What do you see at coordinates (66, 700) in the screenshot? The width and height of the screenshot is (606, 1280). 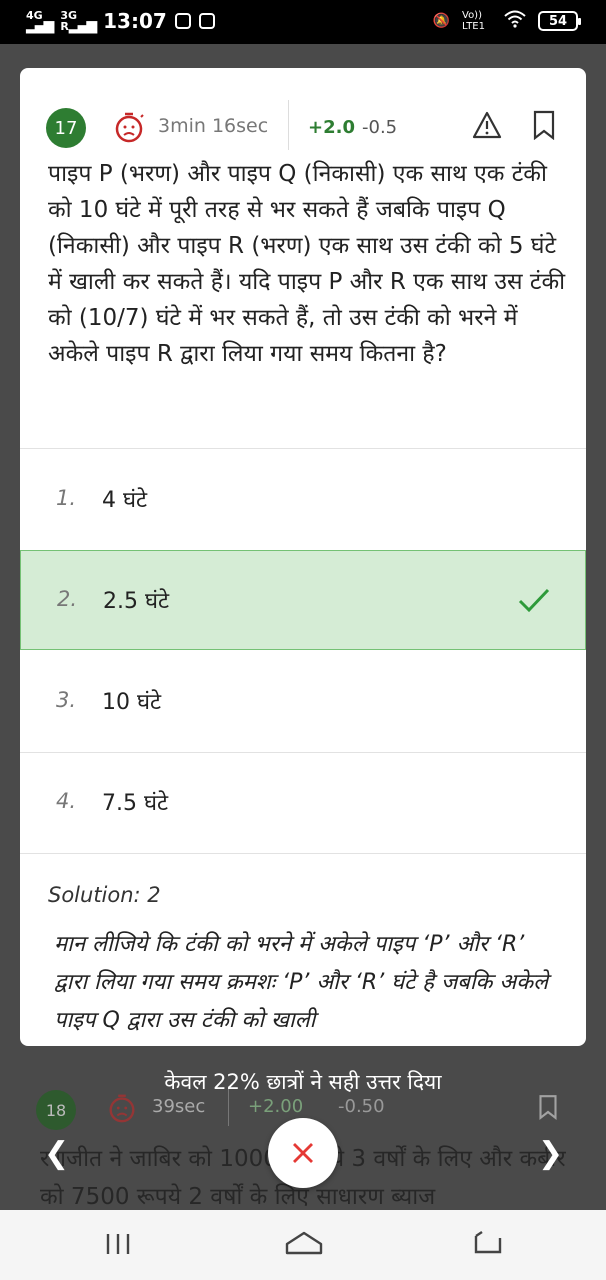 I see `option-number: 3.` at bounding box center [66, 700].